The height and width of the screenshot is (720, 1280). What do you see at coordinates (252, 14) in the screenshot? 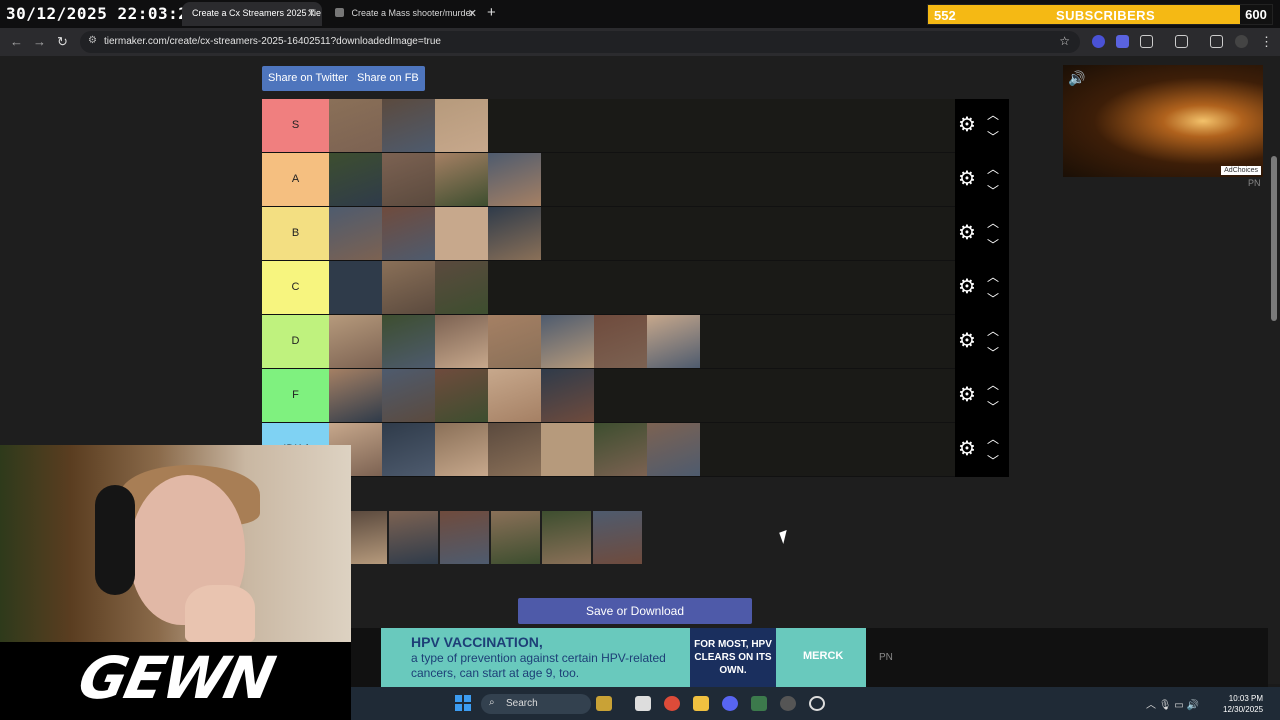
I see `tab-active: Create a Cx Streamers 2025 Tie ✕` at bounding box center [252, 14].